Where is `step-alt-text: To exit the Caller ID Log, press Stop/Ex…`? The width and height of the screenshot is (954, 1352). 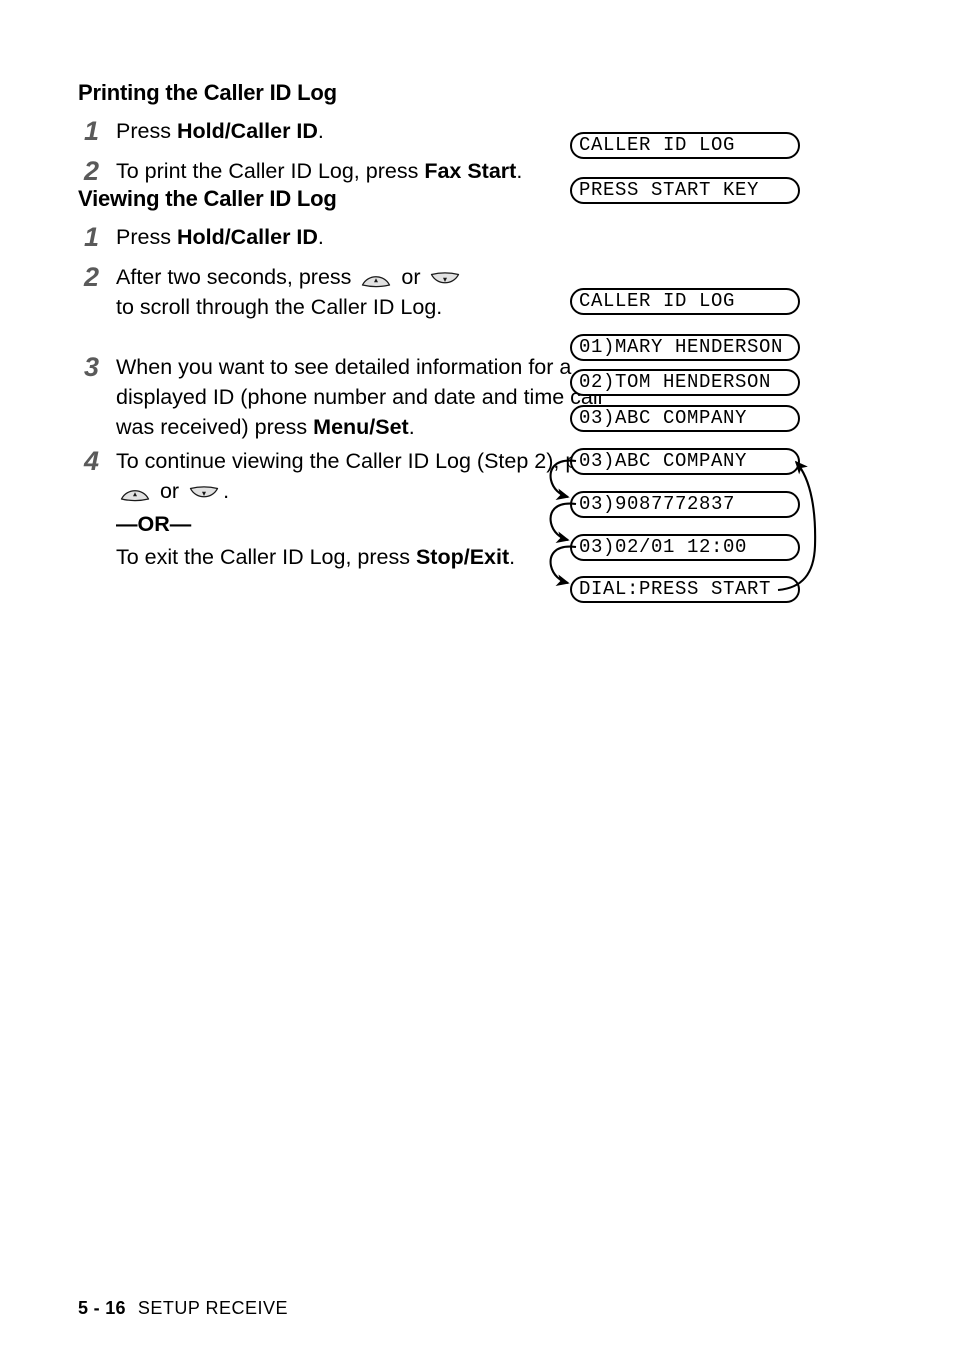 step-alt-text: To exit the Caller ID Log, press Stop/Ex… is located at coordinates (367, 557).